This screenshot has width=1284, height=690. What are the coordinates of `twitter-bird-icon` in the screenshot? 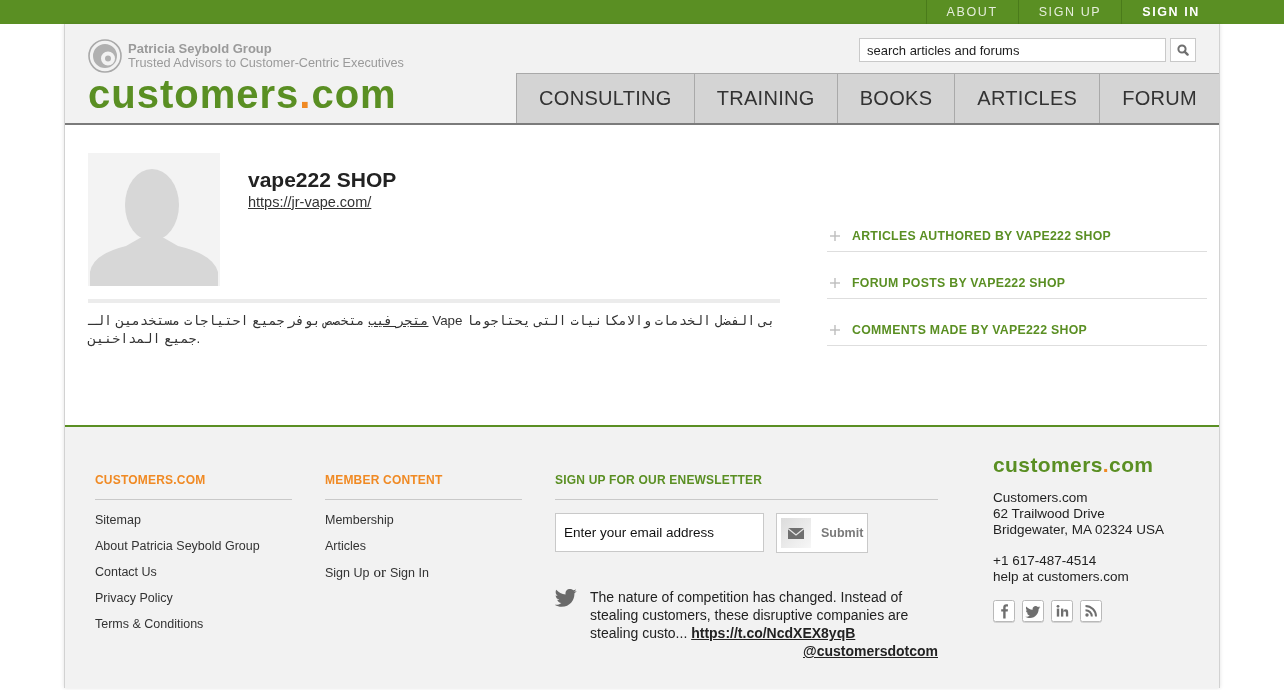 It's located at (566, 598).